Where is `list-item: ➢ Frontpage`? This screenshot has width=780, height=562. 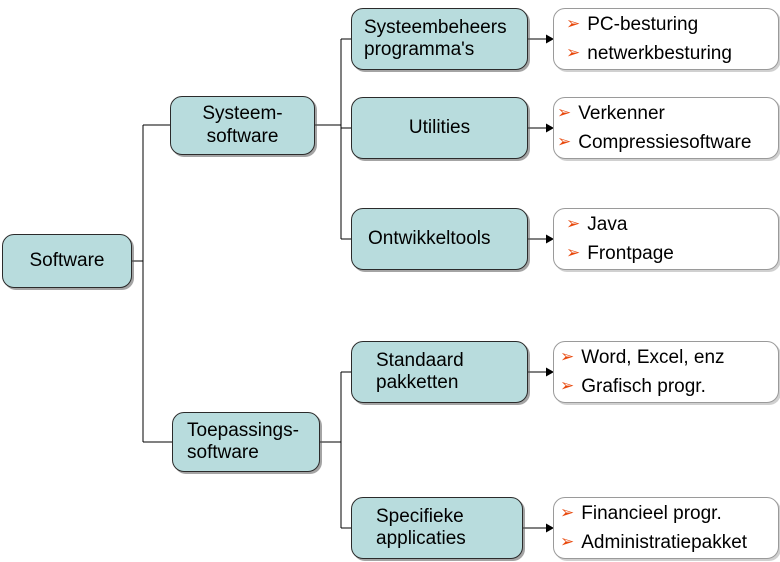 list-item: ➢ Frontpage is located at coordinates (672, 254).